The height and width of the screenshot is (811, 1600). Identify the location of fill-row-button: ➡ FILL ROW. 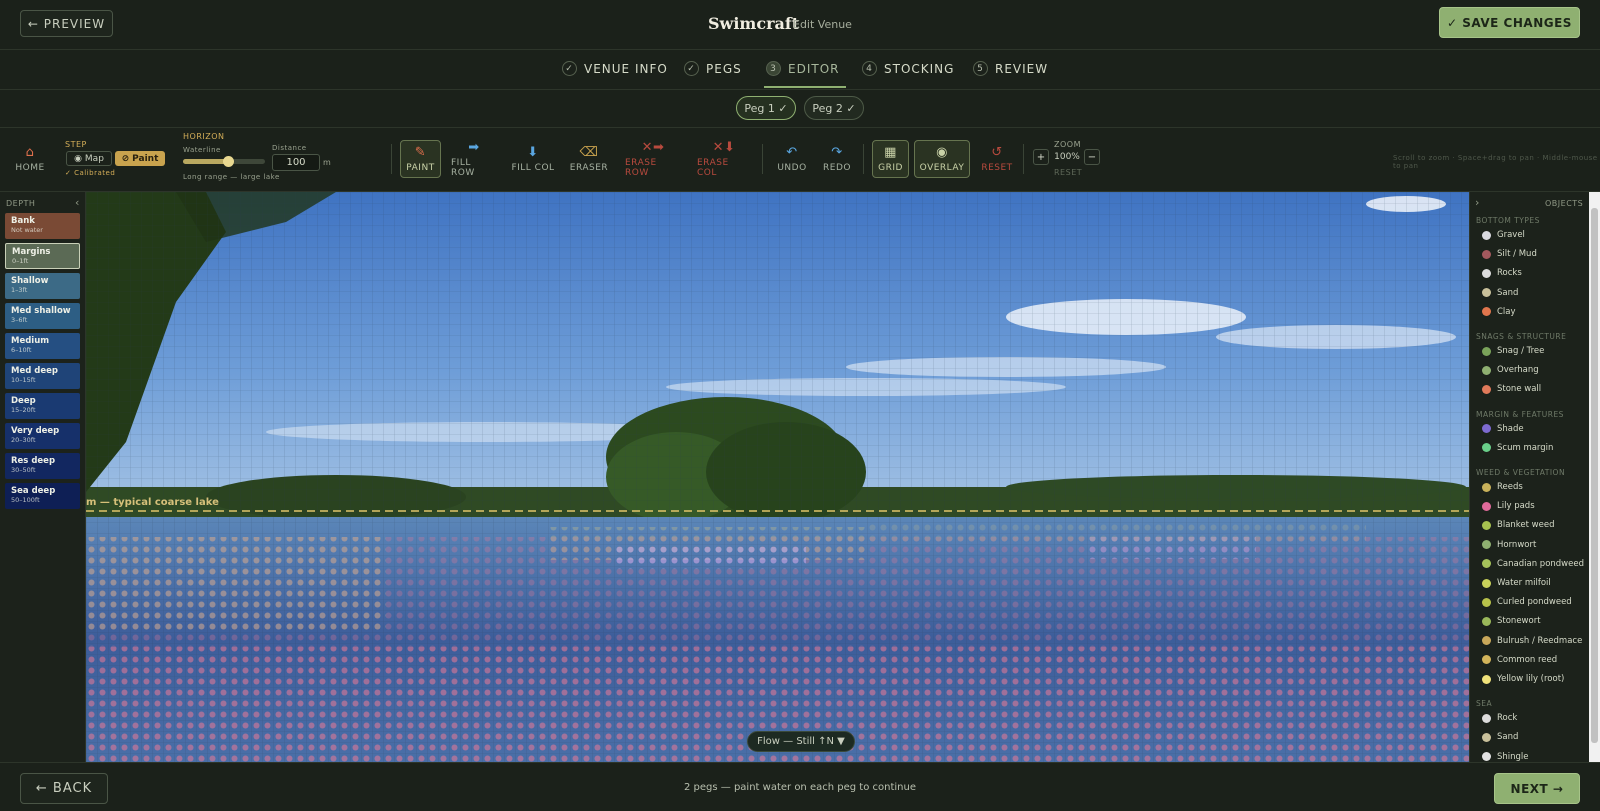
(474, 159).